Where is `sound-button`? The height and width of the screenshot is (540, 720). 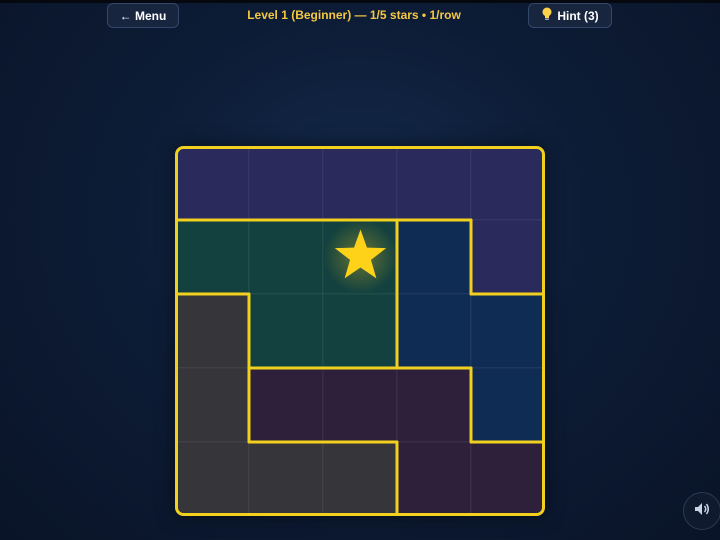 sound-button is located at coordinates (701, 511).